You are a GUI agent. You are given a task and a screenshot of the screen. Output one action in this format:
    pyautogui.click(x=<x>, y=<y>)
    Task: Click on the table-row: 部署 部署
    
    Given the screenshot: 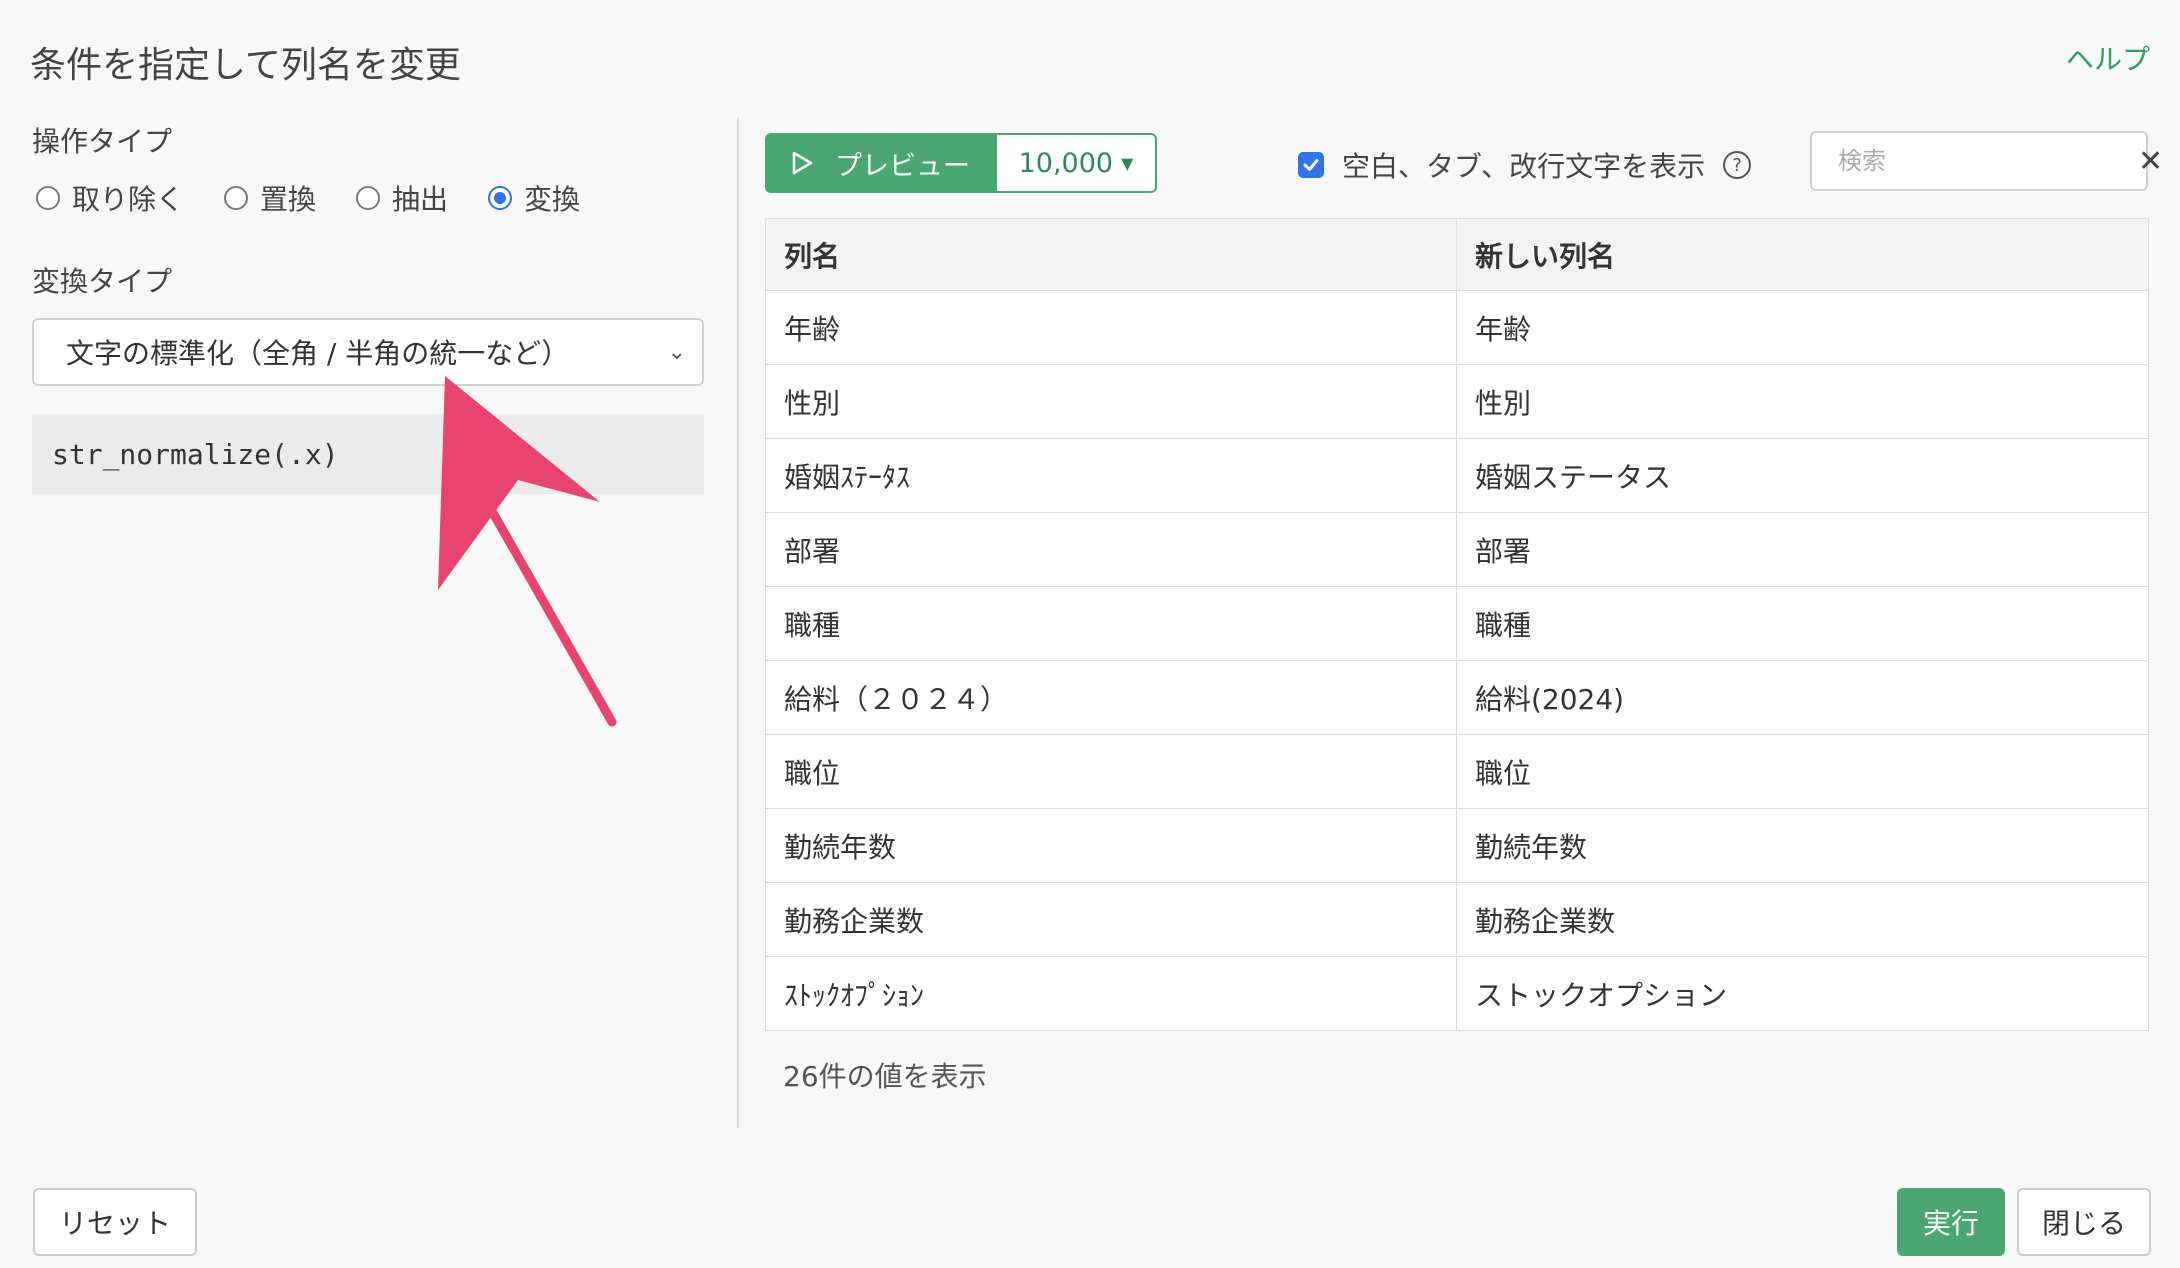 What is the action you would take?
    pyautogui.click(x=1457, y=549)
    